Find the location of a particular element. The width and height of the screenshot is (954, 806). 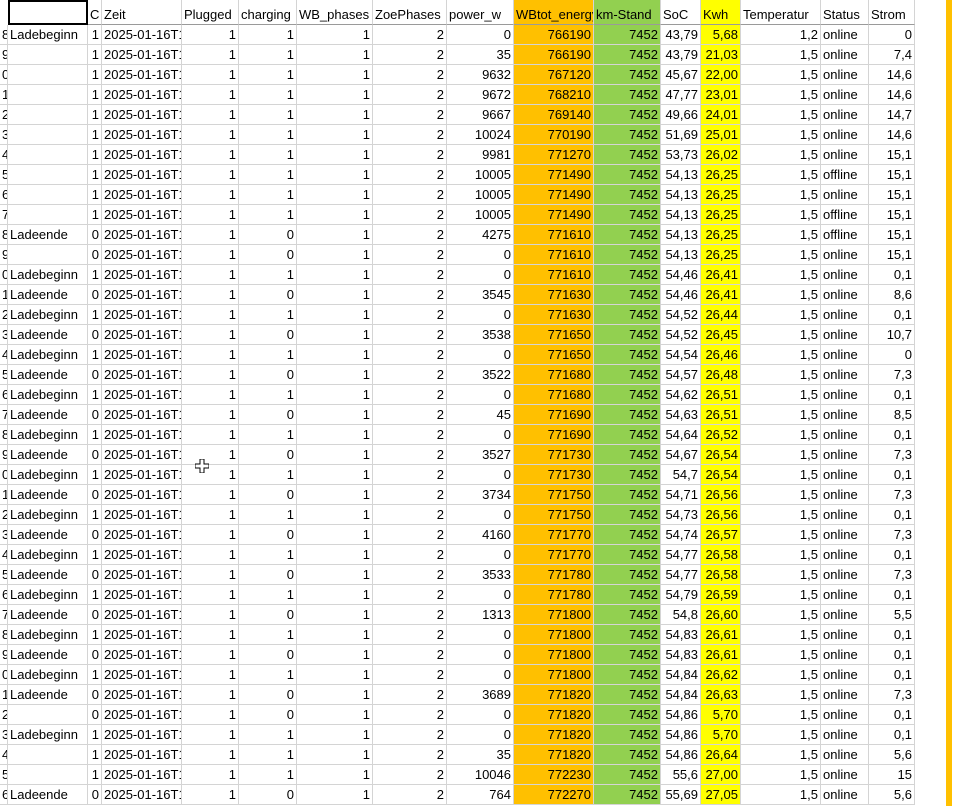

cell-kwh: 26,51 is located at coordinates (721, 415).